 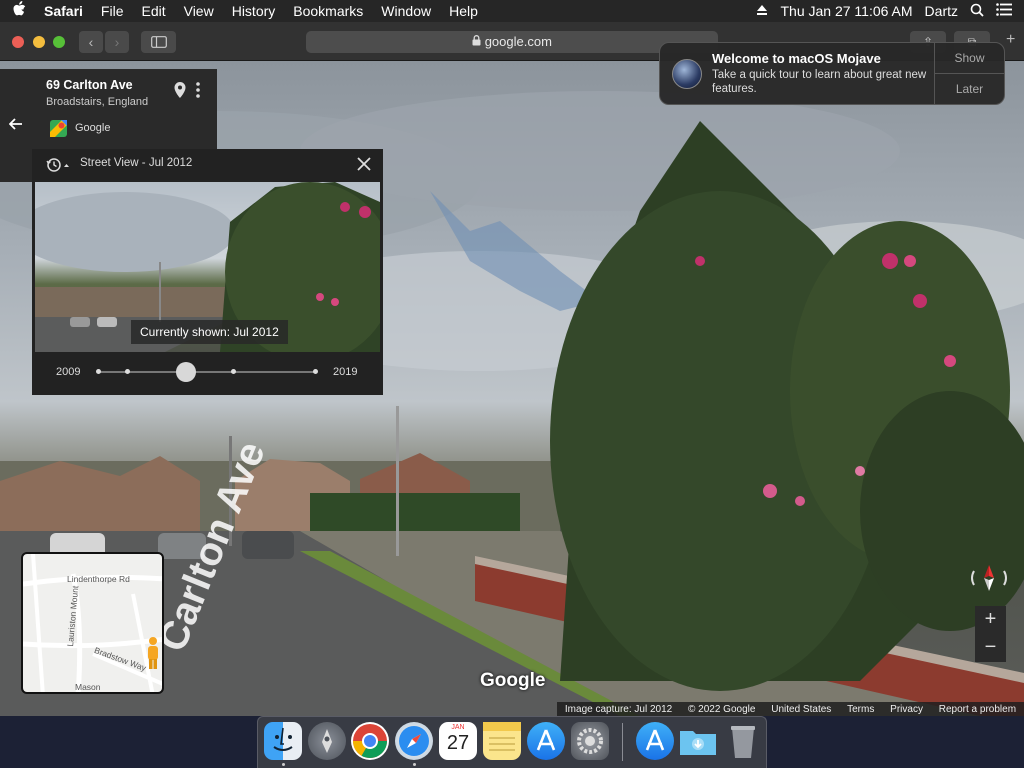 I want to click on notification-actions: Show Later, so click(x=969, y=73).